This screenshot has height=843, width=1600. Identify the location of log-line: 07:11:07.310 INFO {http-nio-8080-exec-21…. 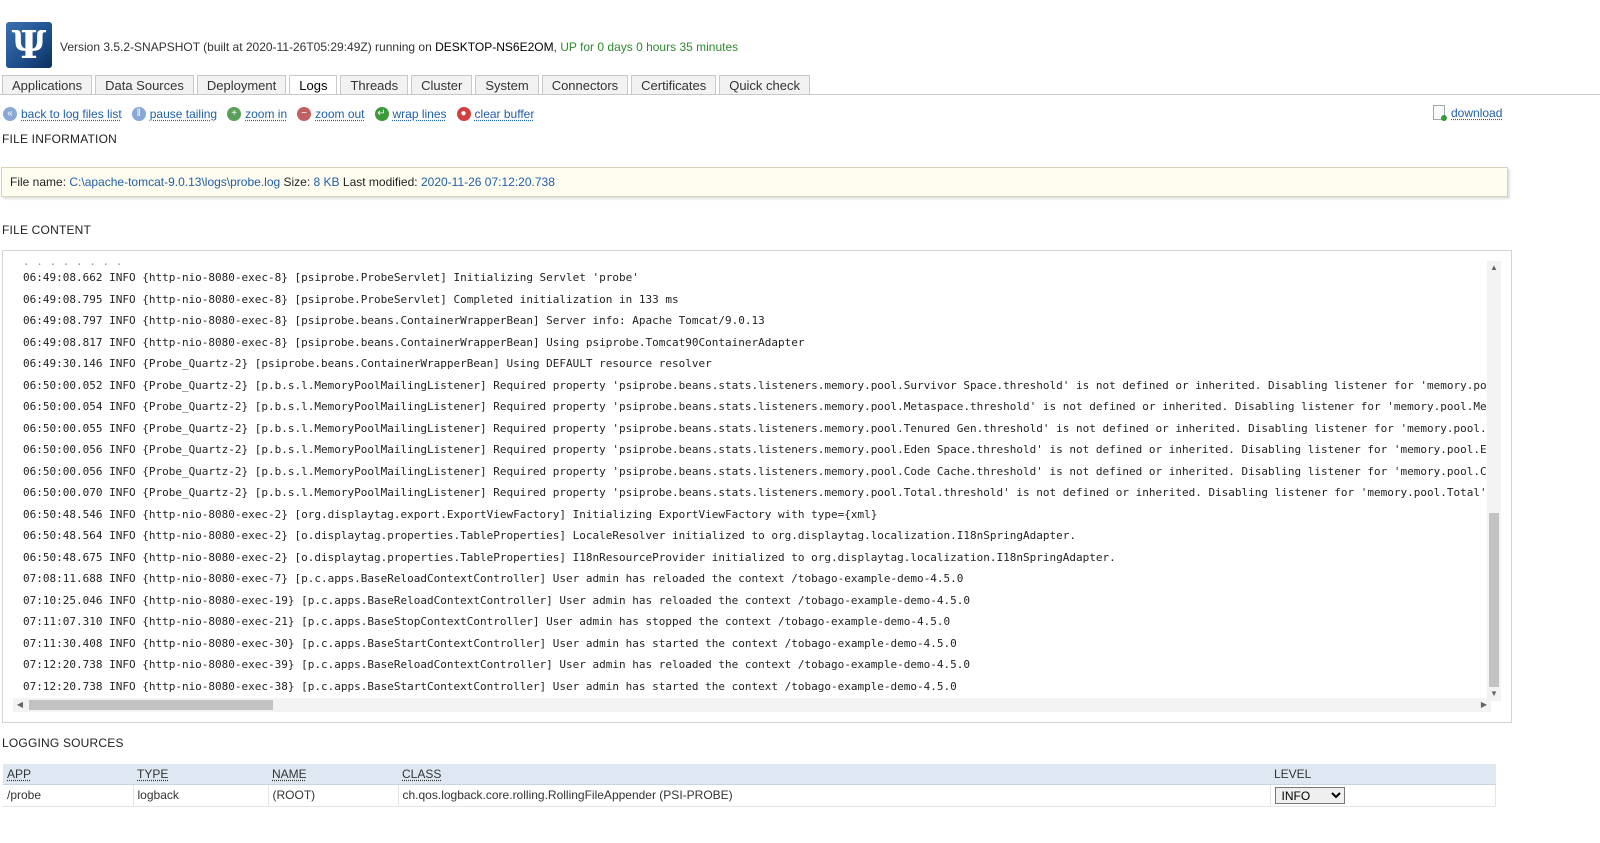
(487, 621).